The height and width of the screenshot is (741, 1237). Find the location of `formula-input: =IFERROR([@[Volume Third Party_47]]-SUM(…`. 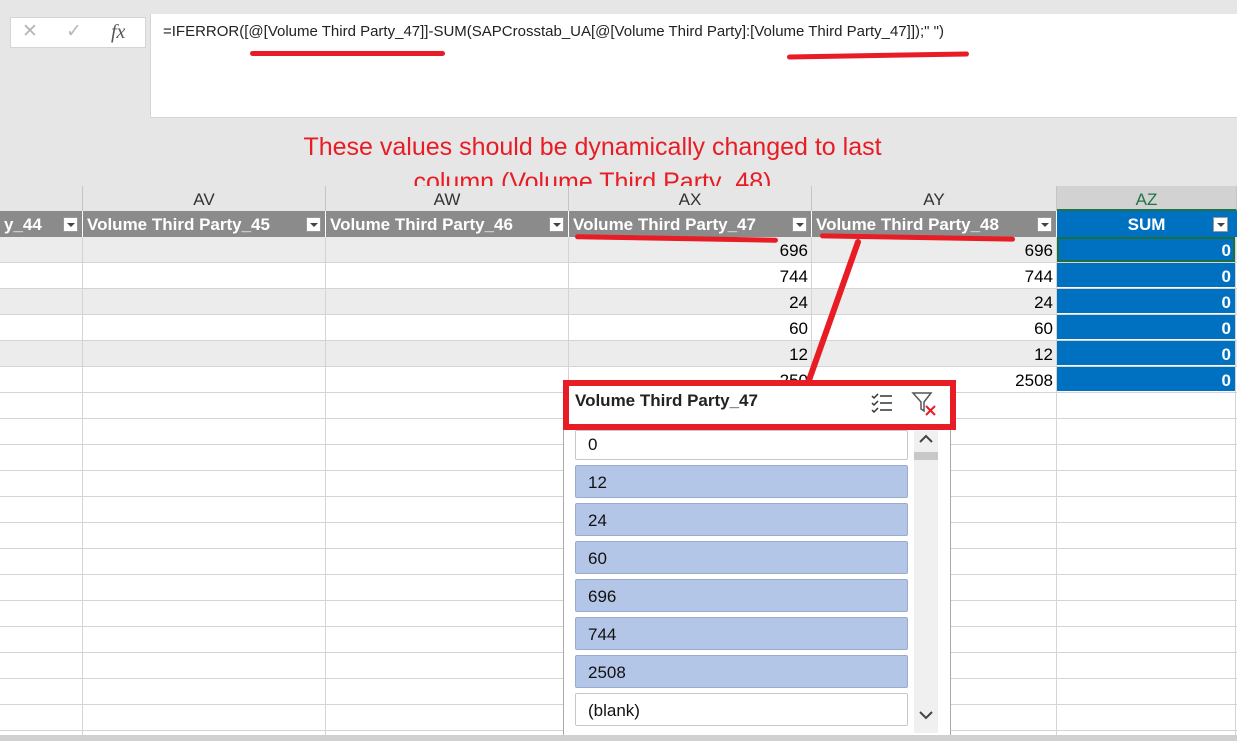

formula-input: =IFERROR([@[Volume Third Party_47]]-SUM(… is located at coordinates (693, 66).